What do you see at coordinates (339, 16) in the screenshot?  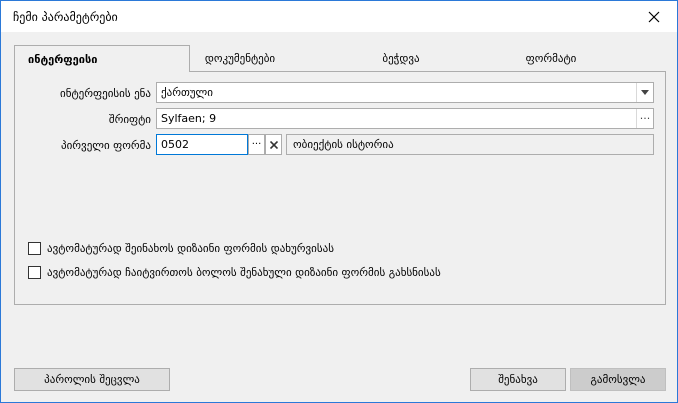 I see `title-bar: ჩემი პარამეტრები` at bounding box center [339, 16].